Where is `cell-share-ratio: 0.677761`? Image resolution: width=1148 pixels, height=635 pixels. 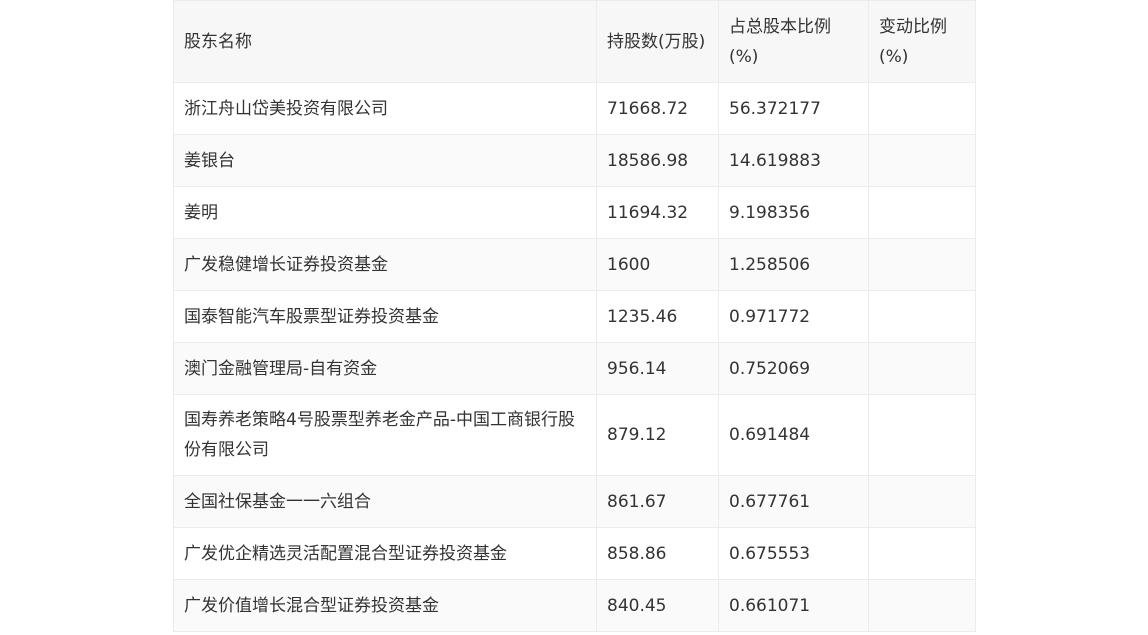 cell-share-ratio: 0.677761 is located at coordinates (793, 501).